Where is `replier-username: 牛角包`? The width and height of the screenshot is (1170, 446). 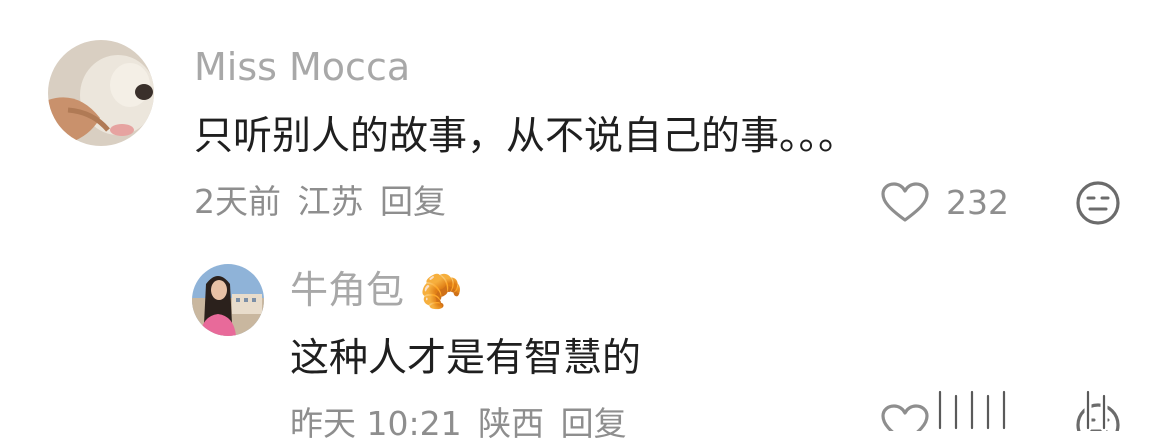
replier-username: 牛角包 is located at coordinates (347, 290).